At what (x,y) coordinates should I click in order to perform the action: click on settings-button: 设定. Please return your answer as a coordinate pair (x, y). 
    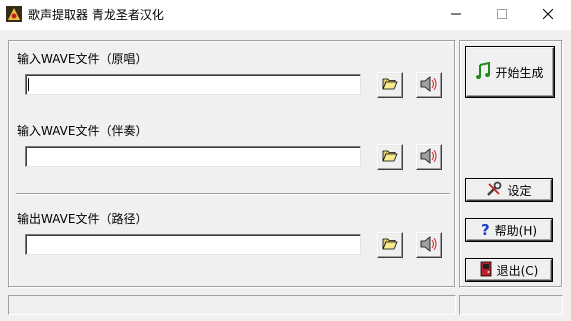
    Looking at the image, I should click on (509, 190).